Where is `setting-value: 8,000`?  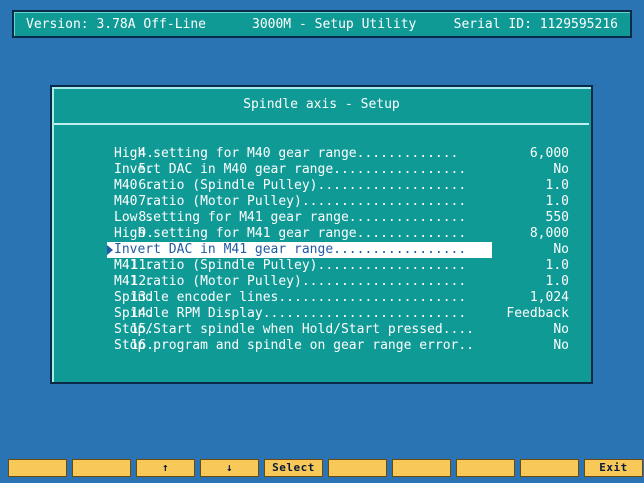
setting-value: 8,000 is located at coordinates (549, 233).